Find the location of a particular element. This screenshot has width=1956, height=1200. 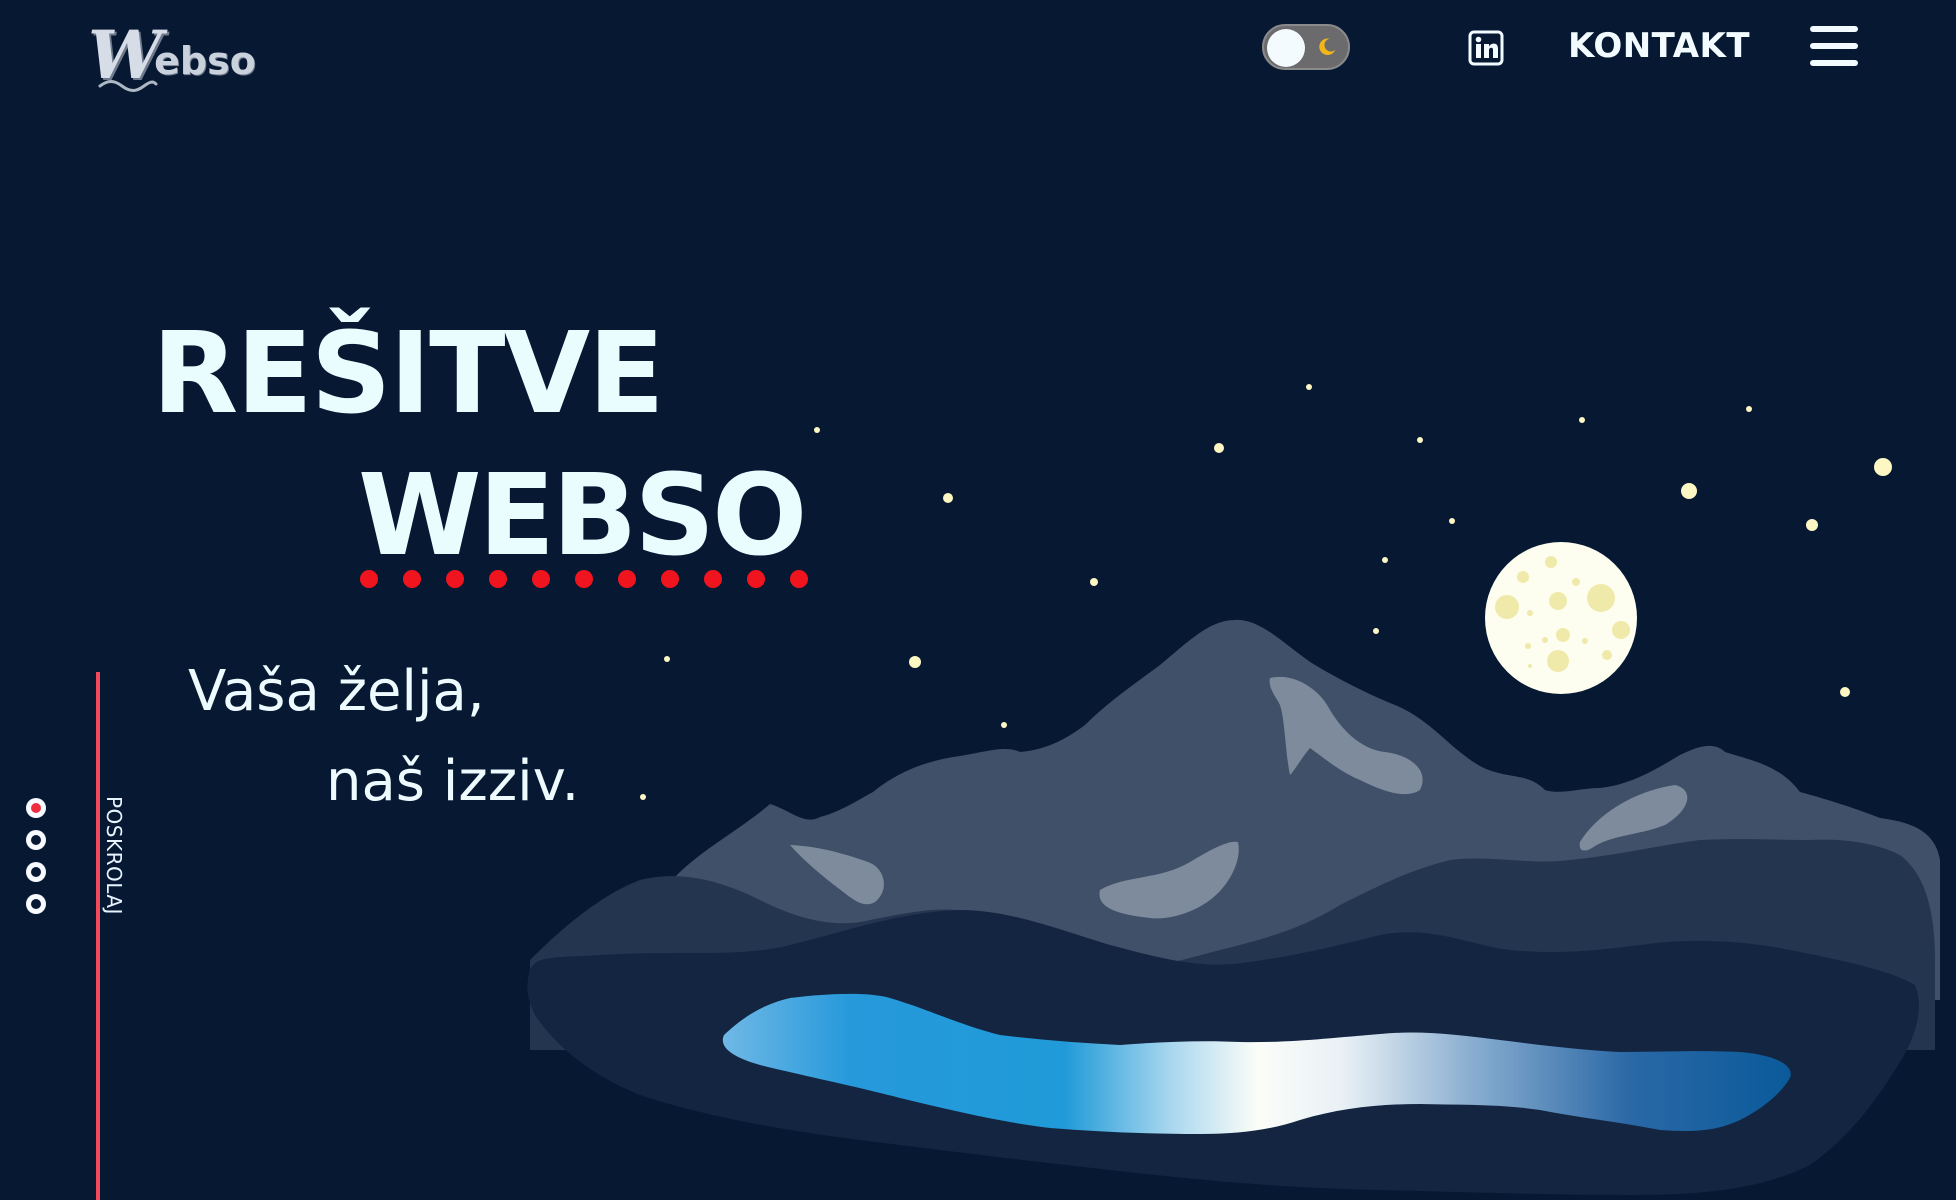

theme-toggle is located at coordinates (1306, 47).